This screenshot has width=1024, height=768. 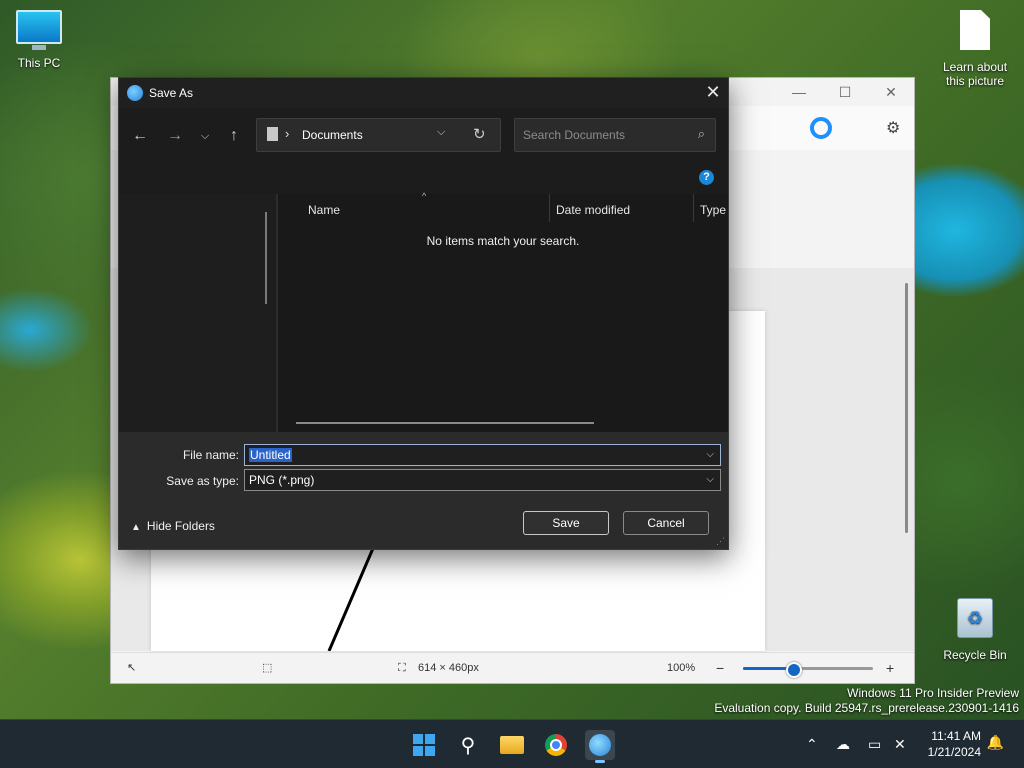 I want to click on sort-ascending-icon: ^, so click(x=424, y=196).